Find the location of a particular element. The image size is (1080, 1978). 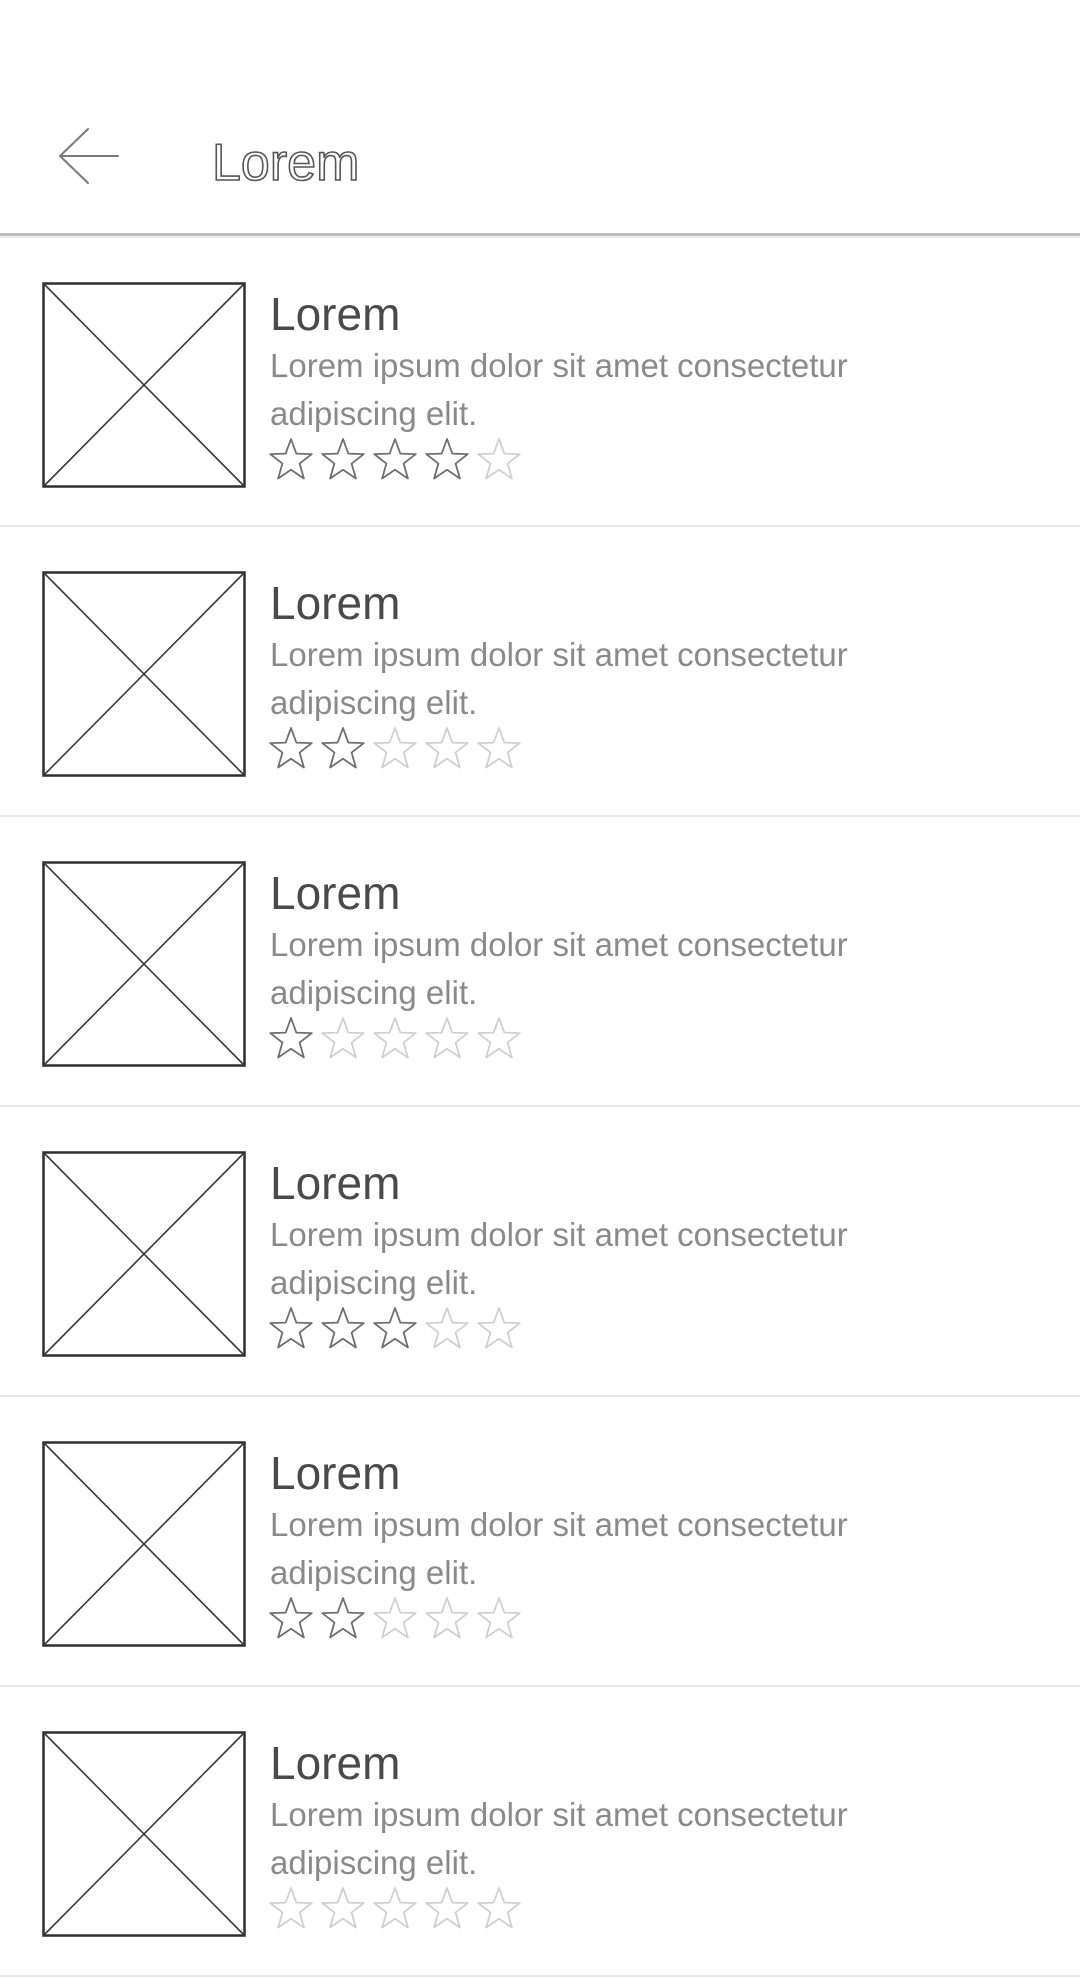

page-title: Lorem is located at coordinates (285, 163).